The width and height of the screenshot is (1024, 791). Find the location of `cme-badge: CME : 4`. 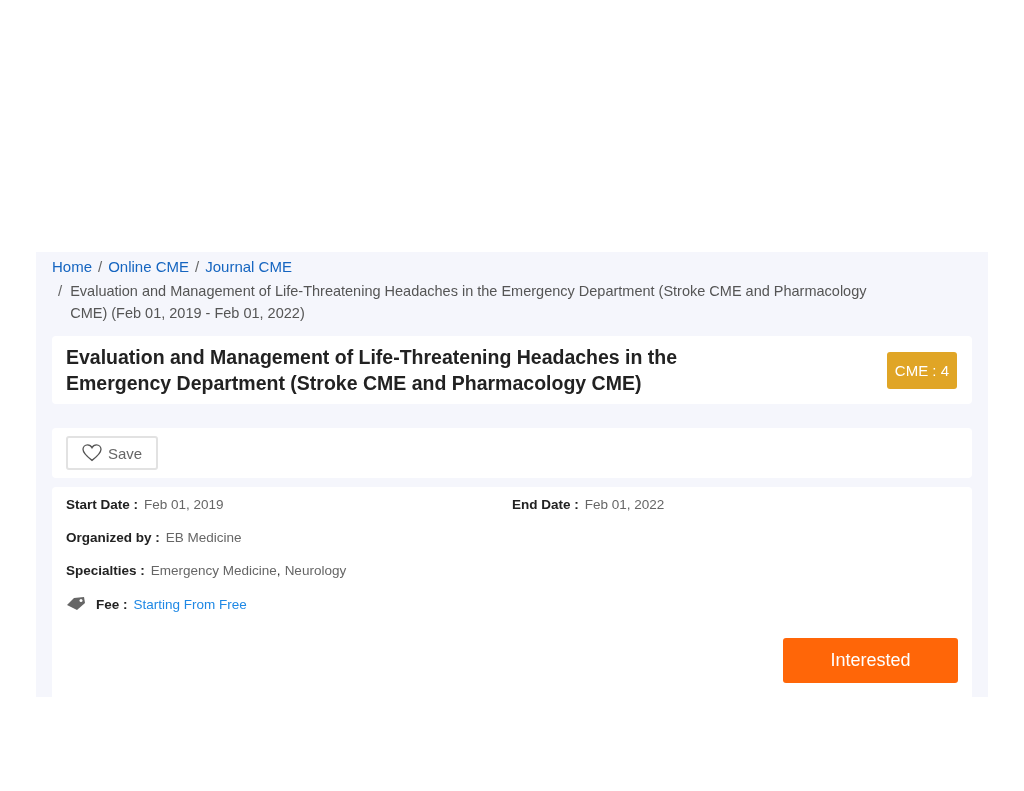

cme-badge: CME : 4 is located at coordinates (921, 370).